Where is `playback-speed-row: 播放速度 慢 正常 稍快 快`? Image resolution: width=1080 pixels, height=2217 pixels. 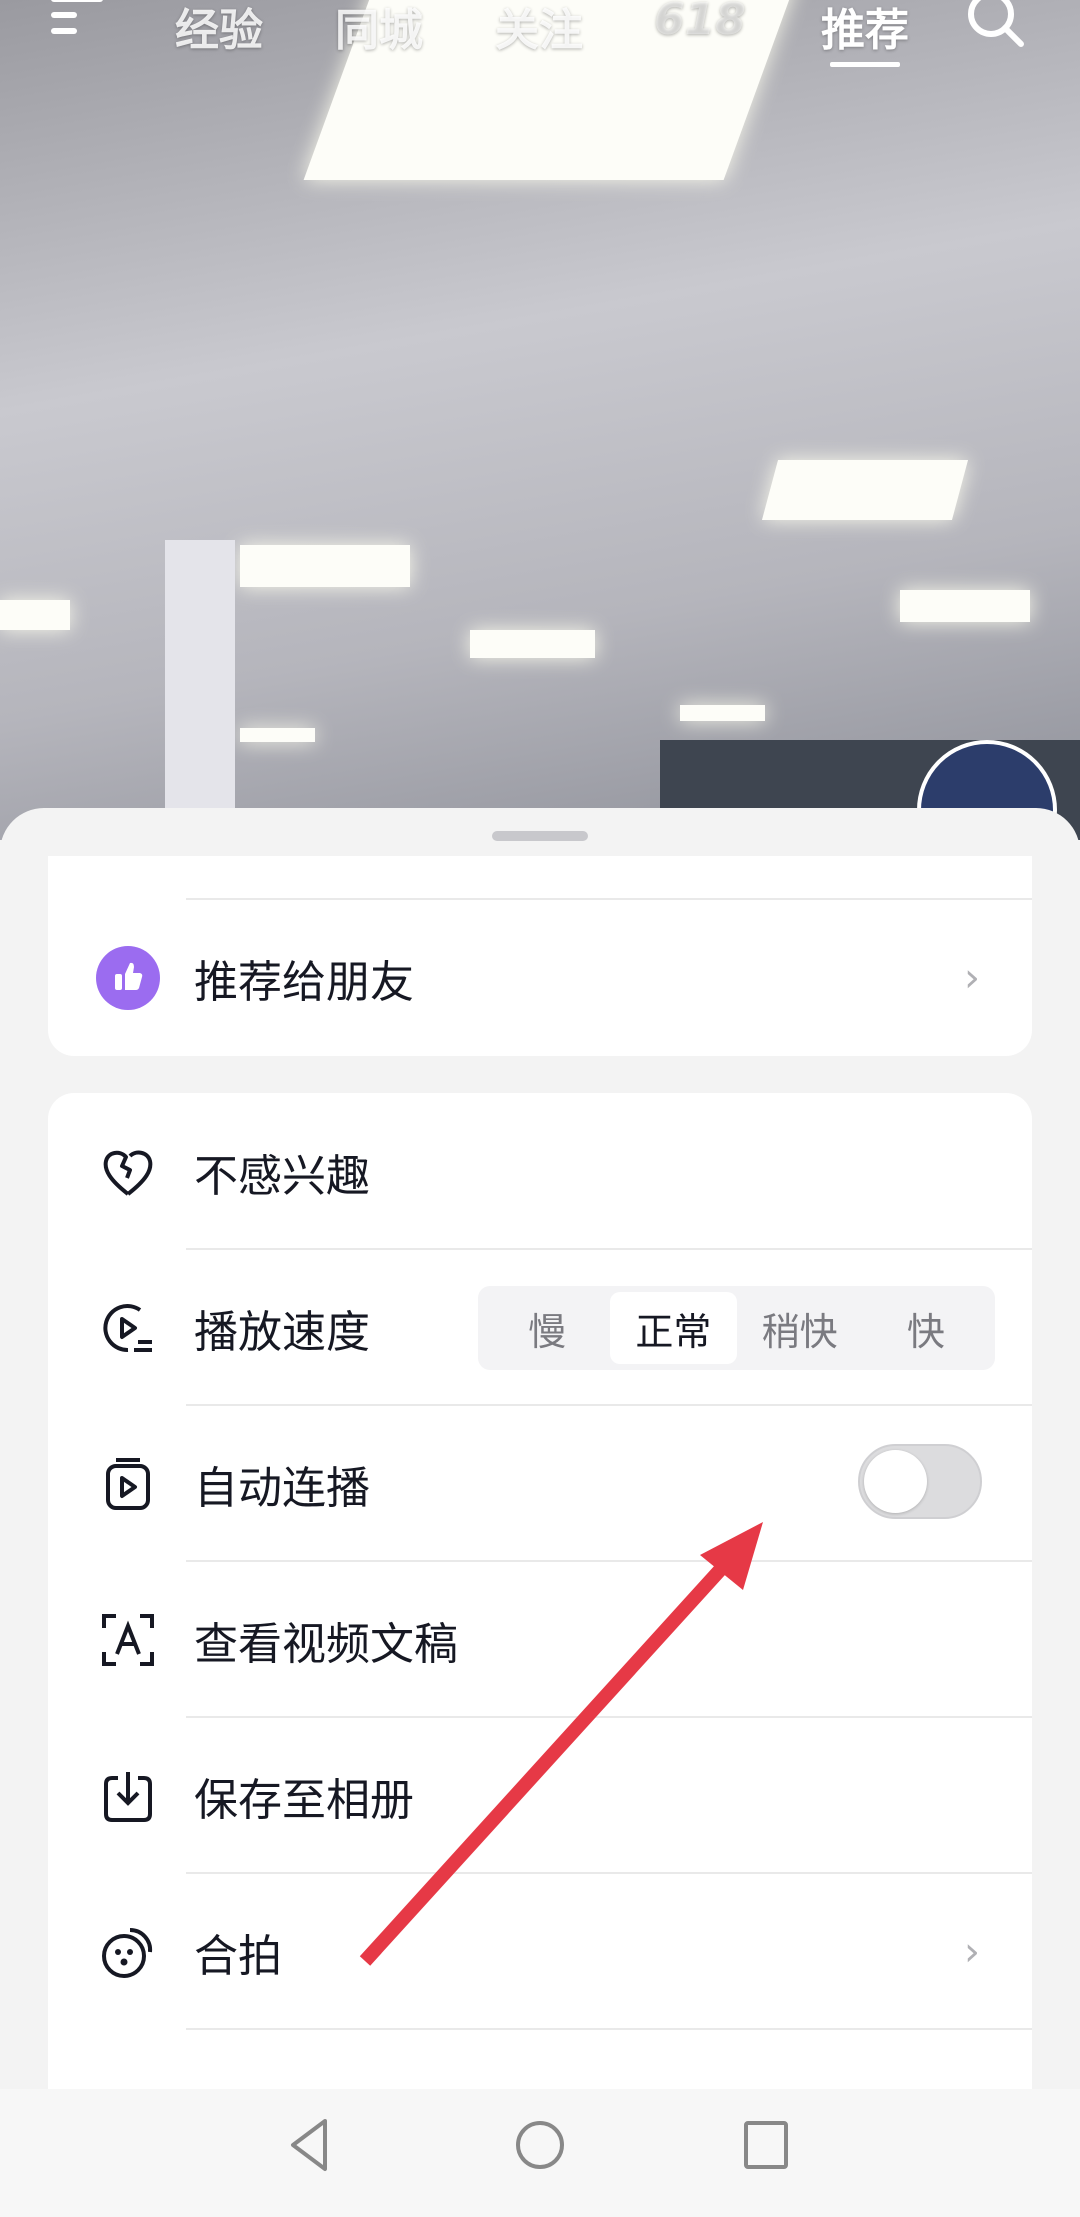
playback-speed-row: 播放速度 慢 正常 稍快 快 is located at coordinates (540, 1328).